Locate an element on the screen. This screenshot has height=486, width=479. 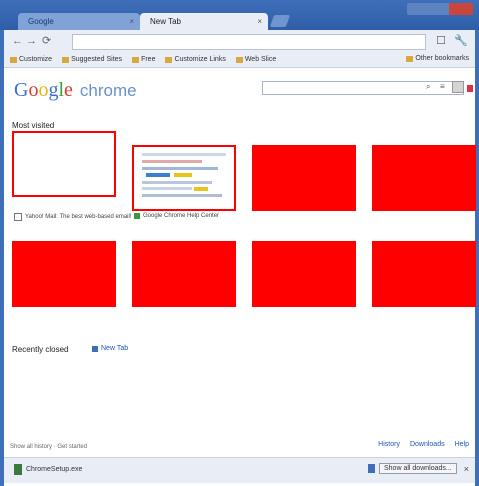
footer-links: History Downloads Help is located at coordinates (423, 444).